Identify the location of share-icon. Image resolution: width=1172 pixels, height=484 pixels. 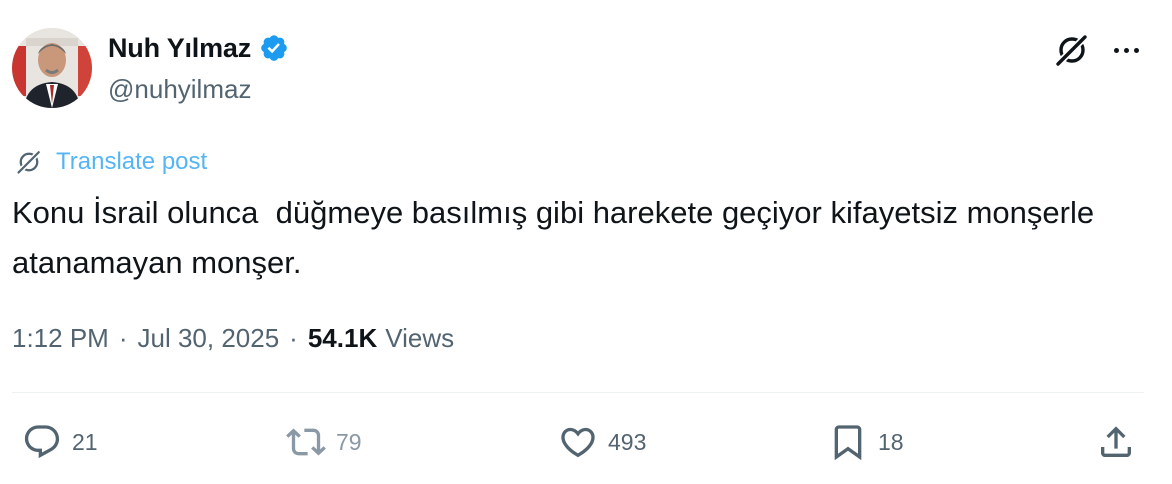
(1116, 441).